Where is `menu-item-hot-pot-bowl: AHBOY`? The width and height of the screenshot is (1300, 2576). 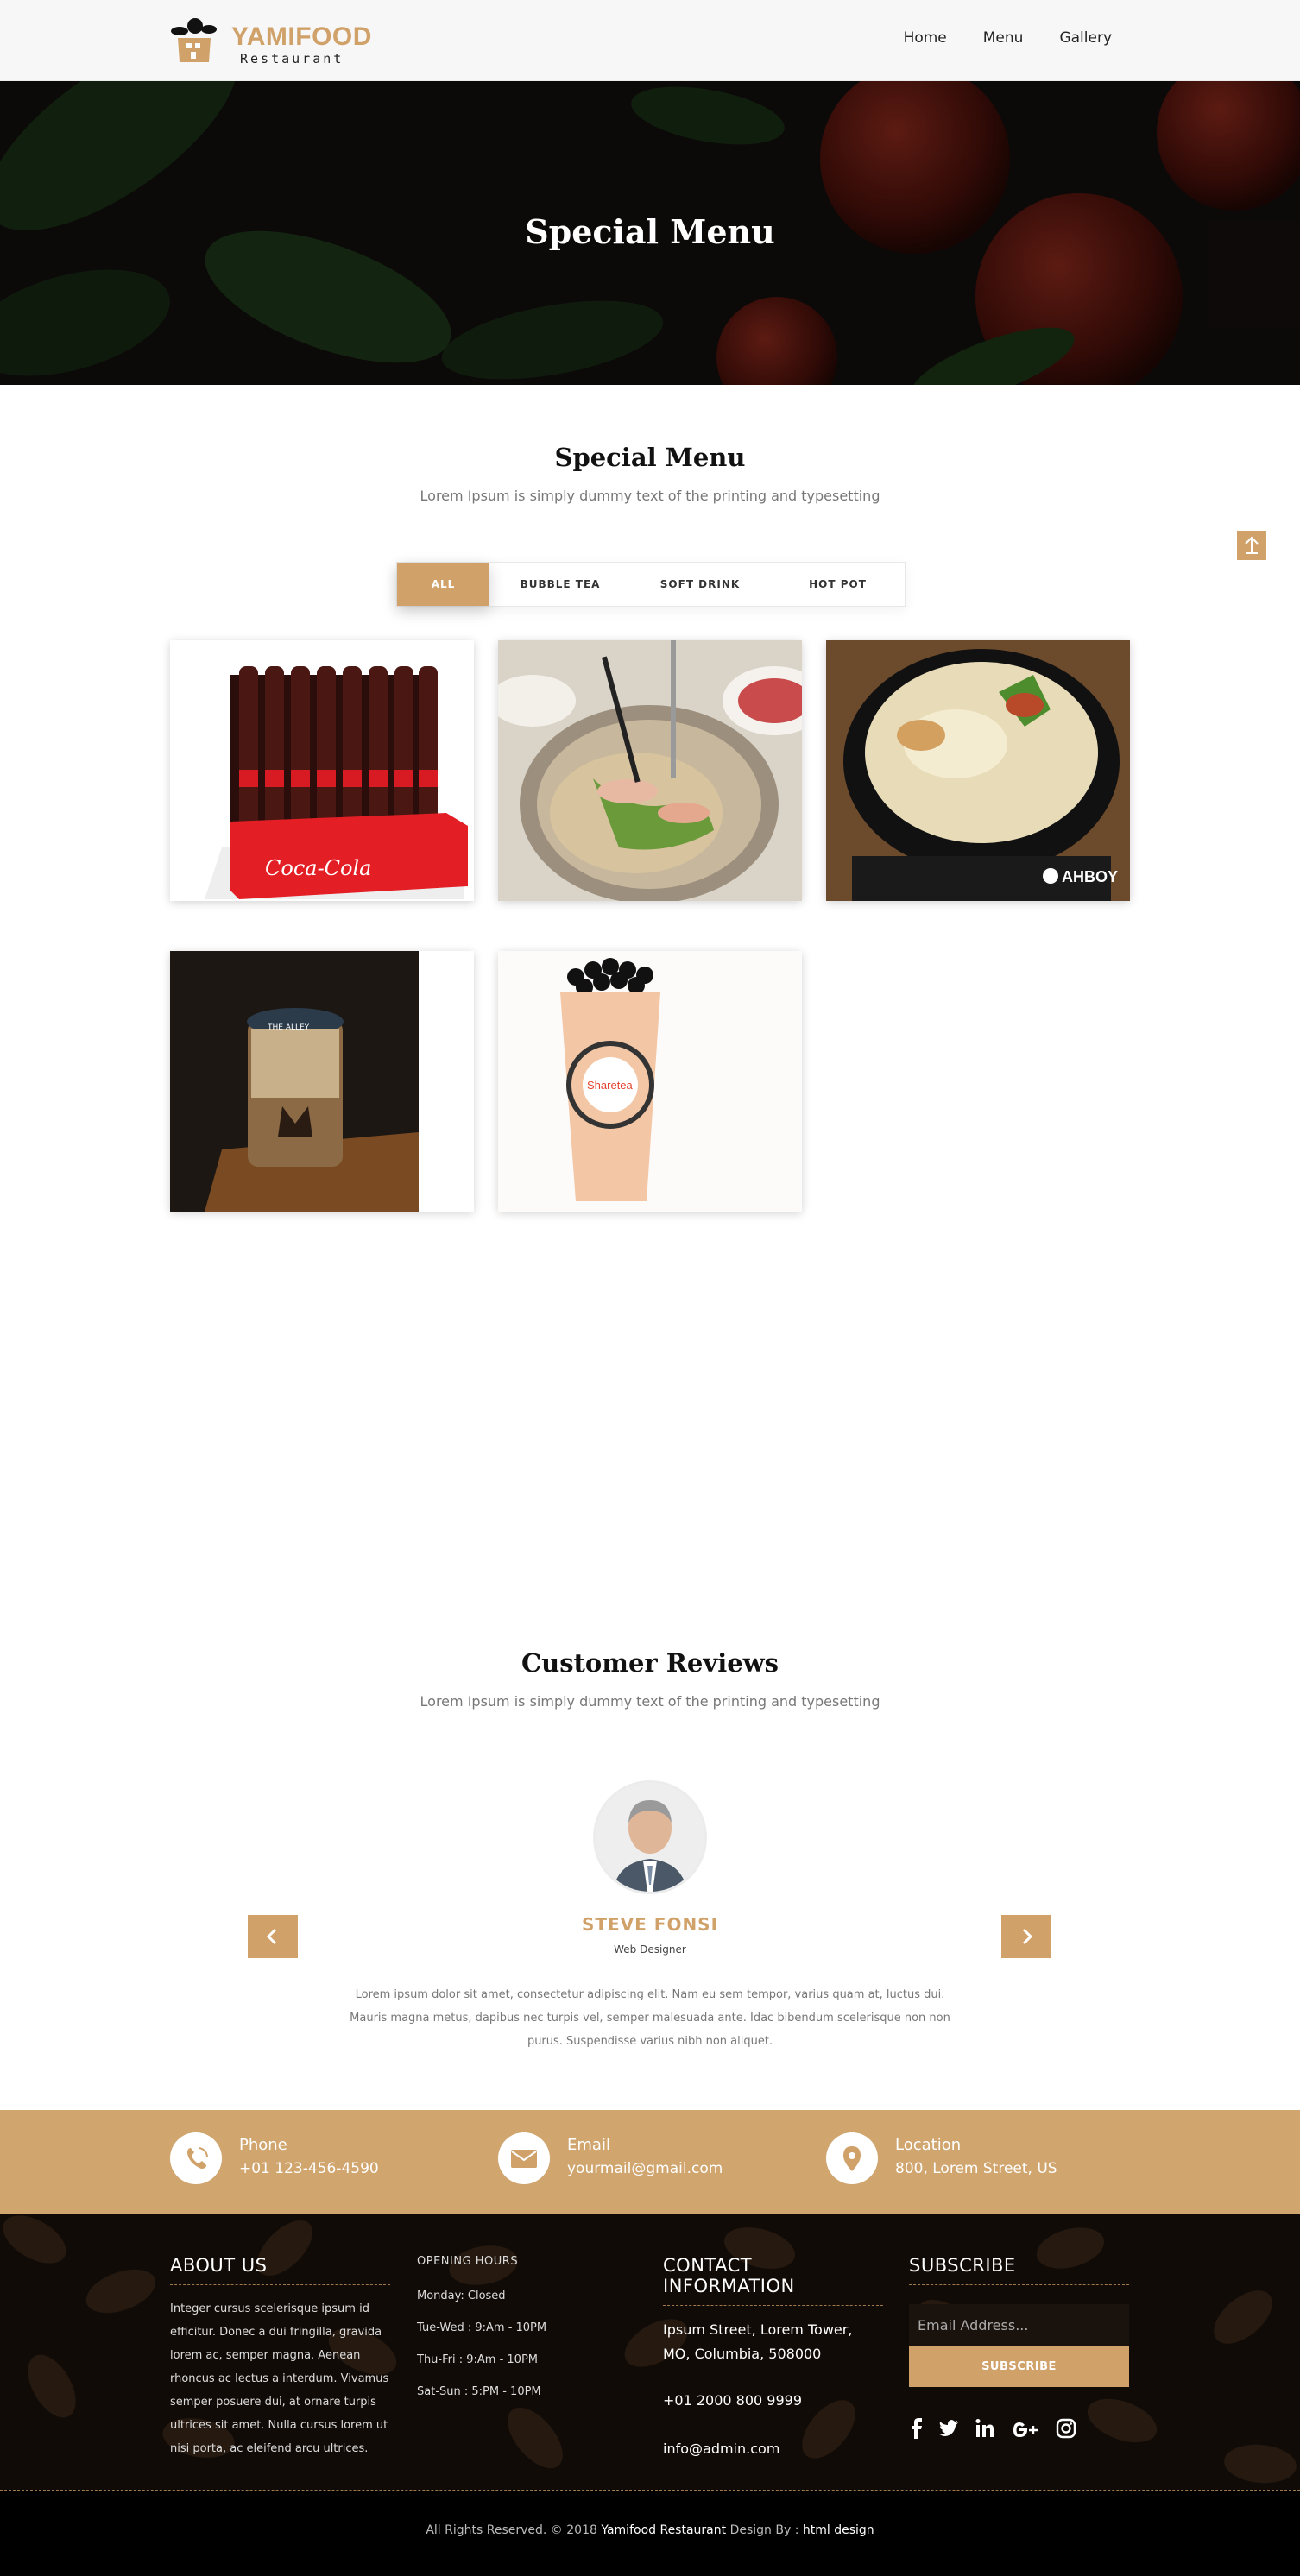 menu-item-hot-pot-bowl: AHBOY is located at coordinates (978, 770).